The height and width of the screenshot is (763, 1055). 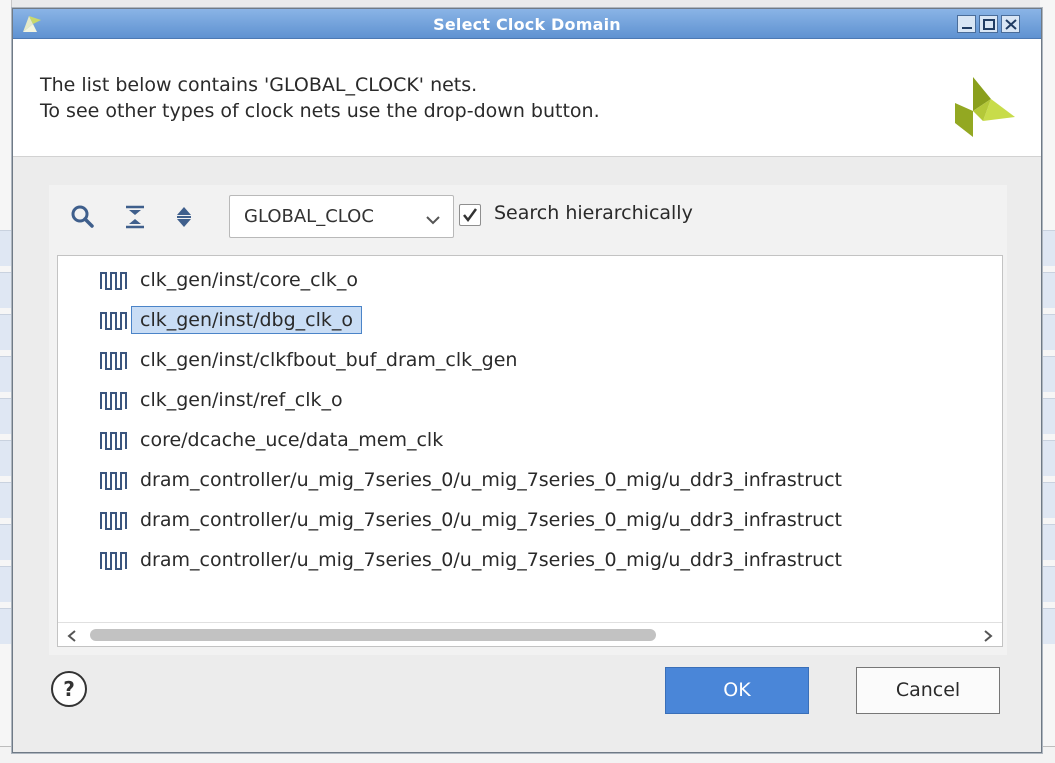 I want to click on collapse-all-icon, so click(x=135, y=219).